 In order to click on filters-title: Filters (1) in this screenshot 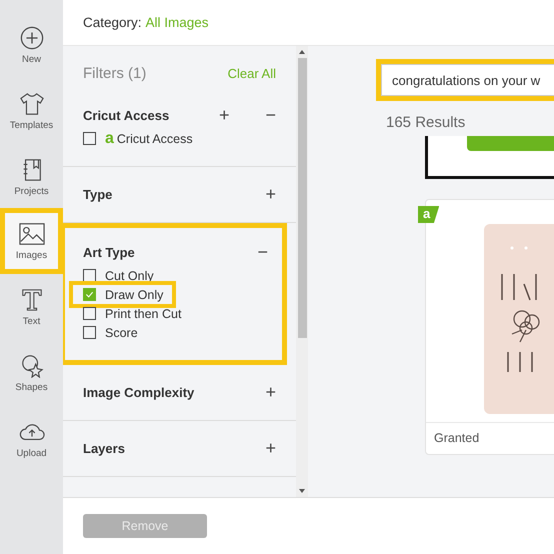, I will do `click(114, 73)`.